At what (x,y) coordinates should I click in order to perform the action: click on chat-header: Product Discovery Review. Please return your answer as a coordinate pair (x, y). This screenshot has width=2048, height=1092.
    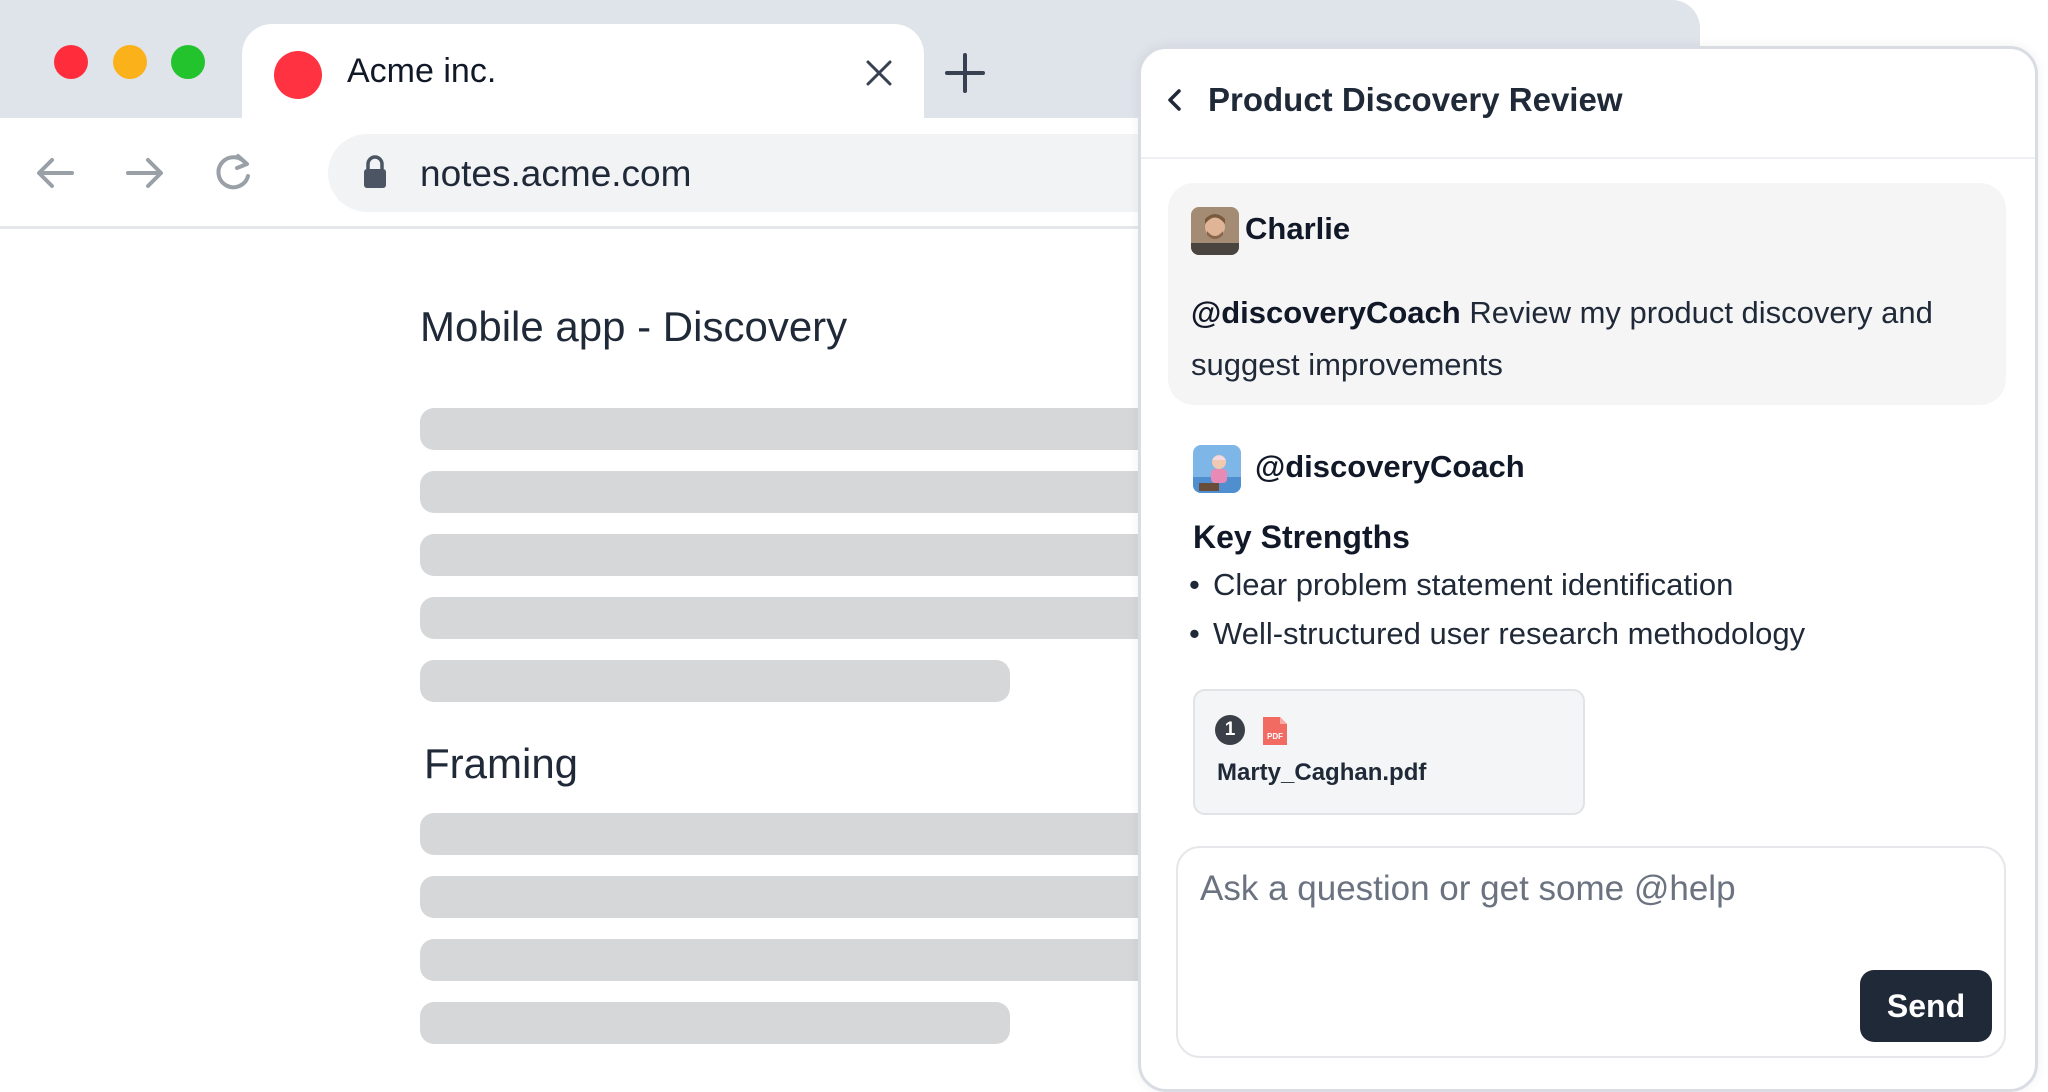
    Looking at the image, I should click on (1588, 104).